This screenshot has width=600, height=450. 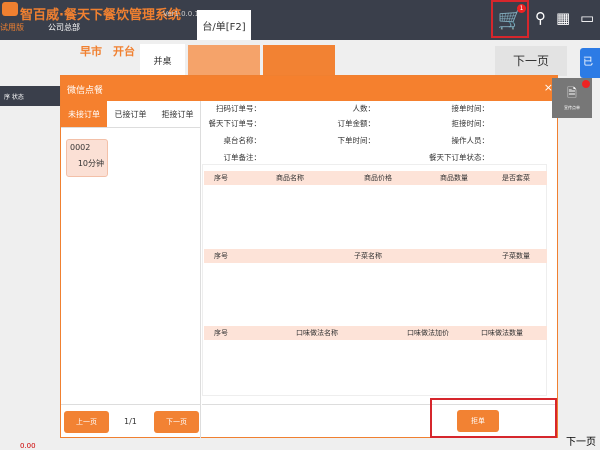 What do you see at coordinates (470, 108) in the screenshot?
I see `field-accept-time: 接单时间：` at bounding box center [470, 108].